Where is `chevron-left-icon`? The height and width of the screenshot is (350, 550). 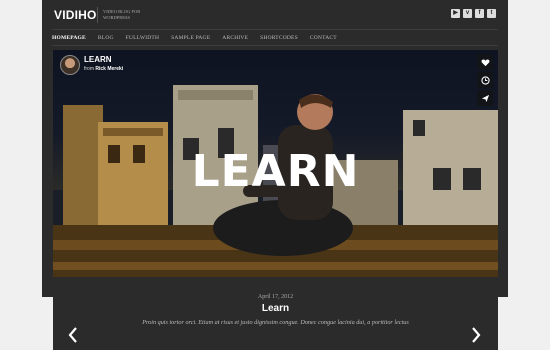
chevron-left-icon is located at coordinates (72, 335).